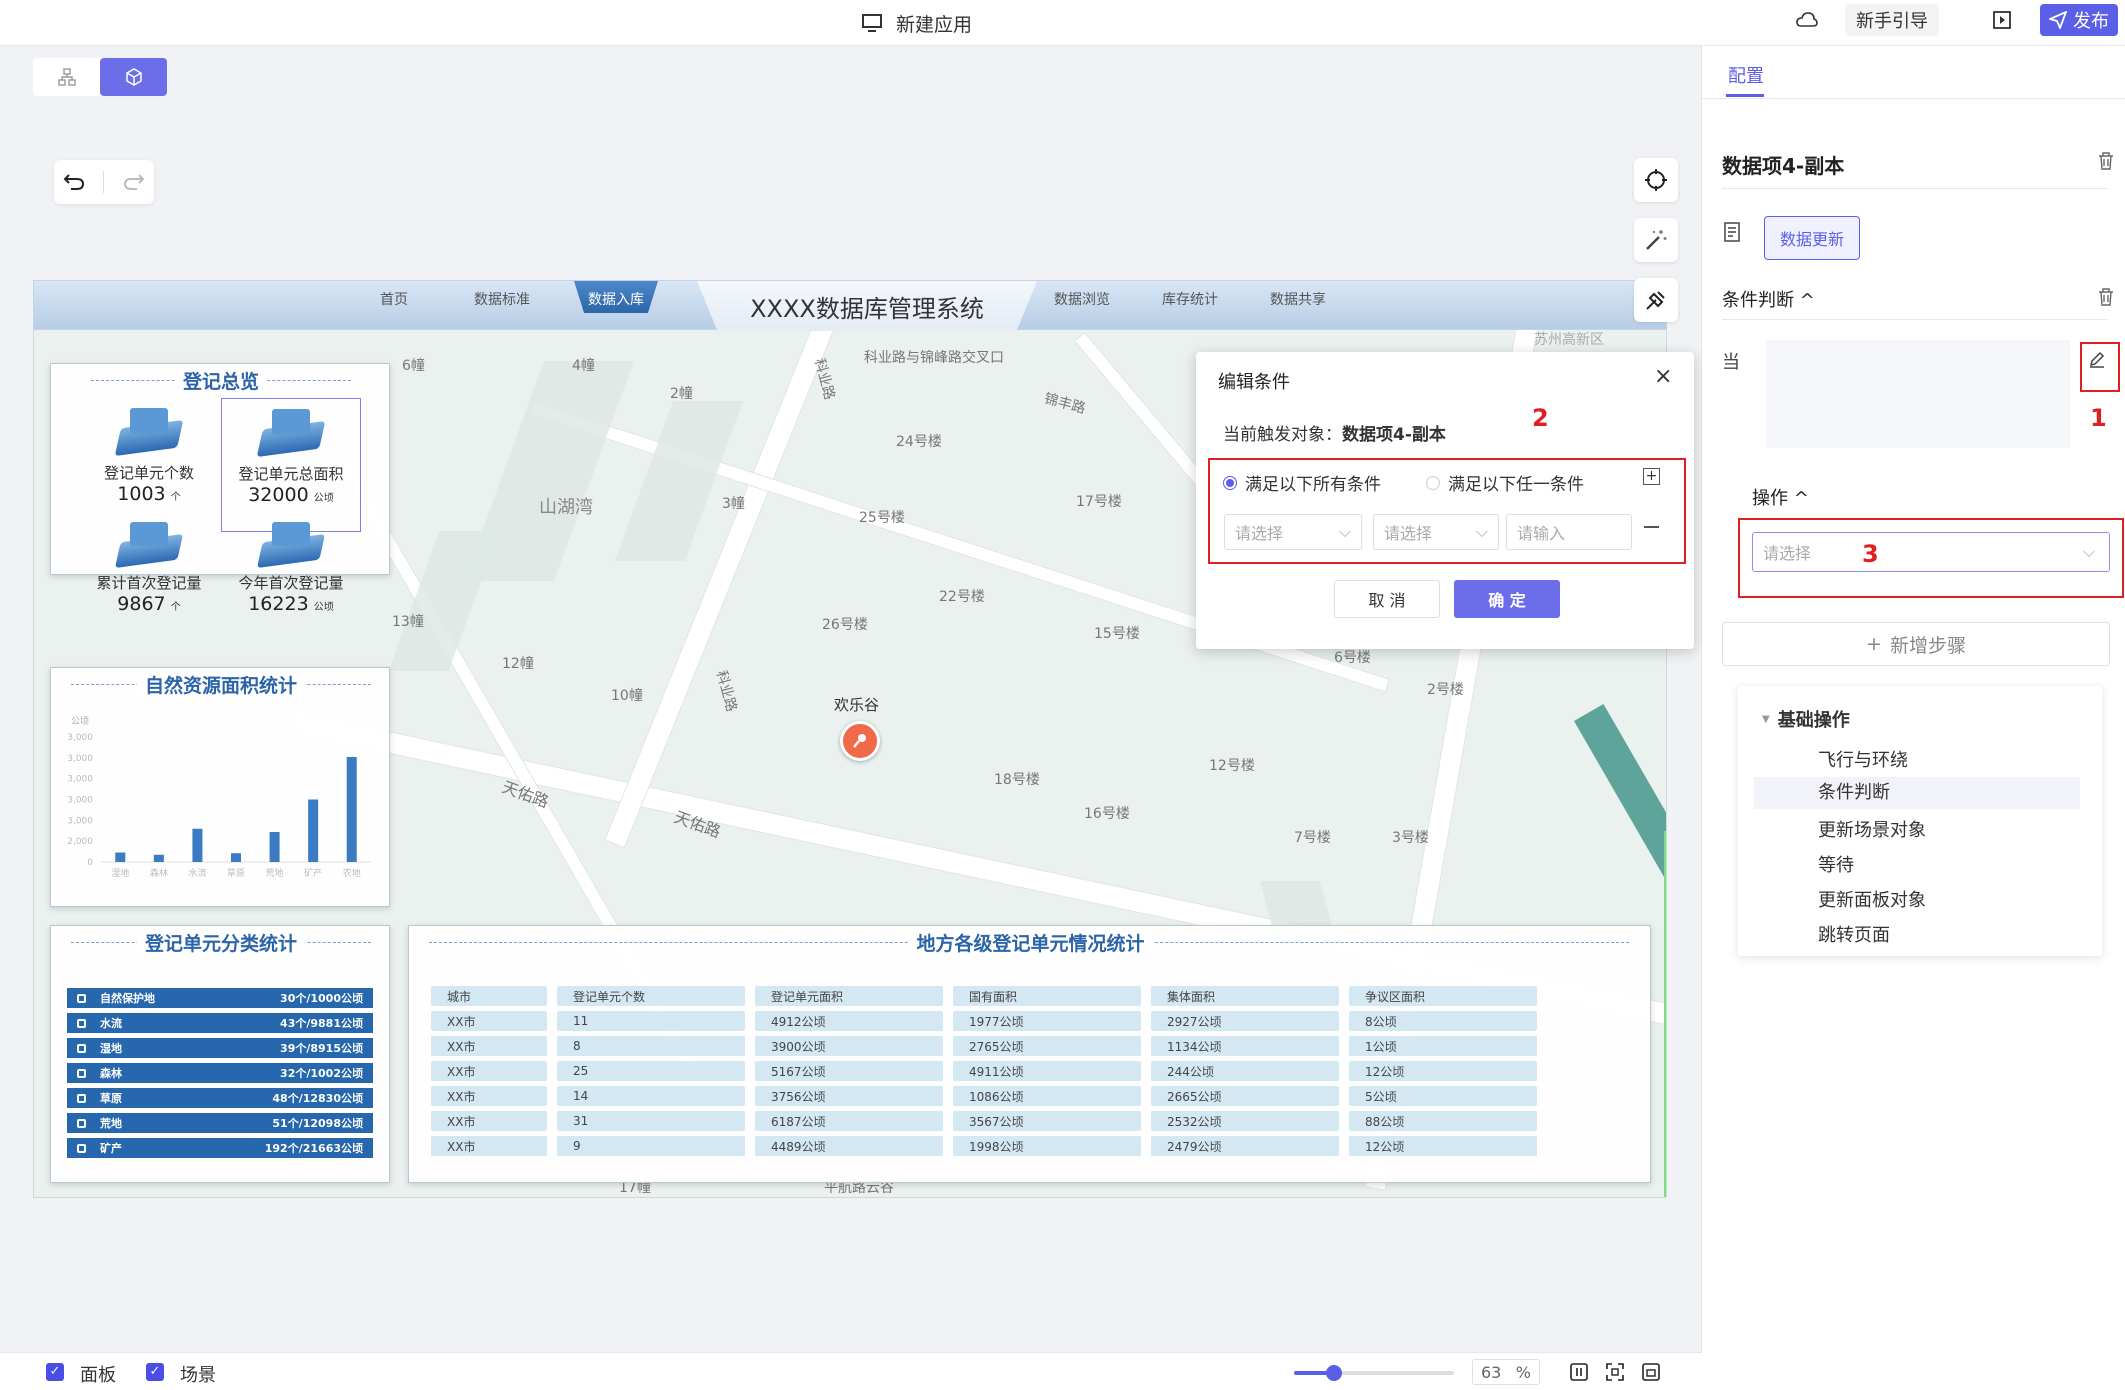  What do you see at coordinates (321, 1048) in the screenshot?
I see `category-value: 39个/8915公顷` at bounding box center [321, 1048].